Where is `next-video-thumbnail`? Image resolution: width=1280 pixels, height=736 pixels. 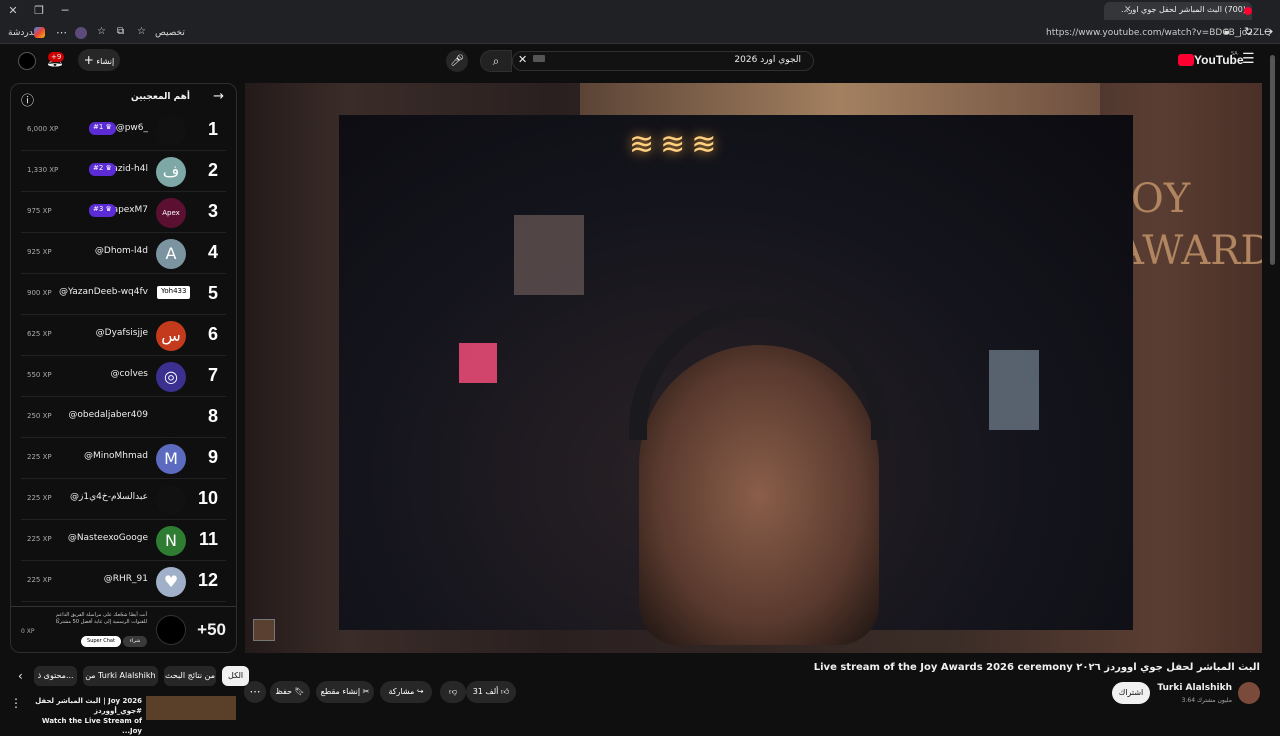
next-video-thumbnail is located at coordinates (191, 708).